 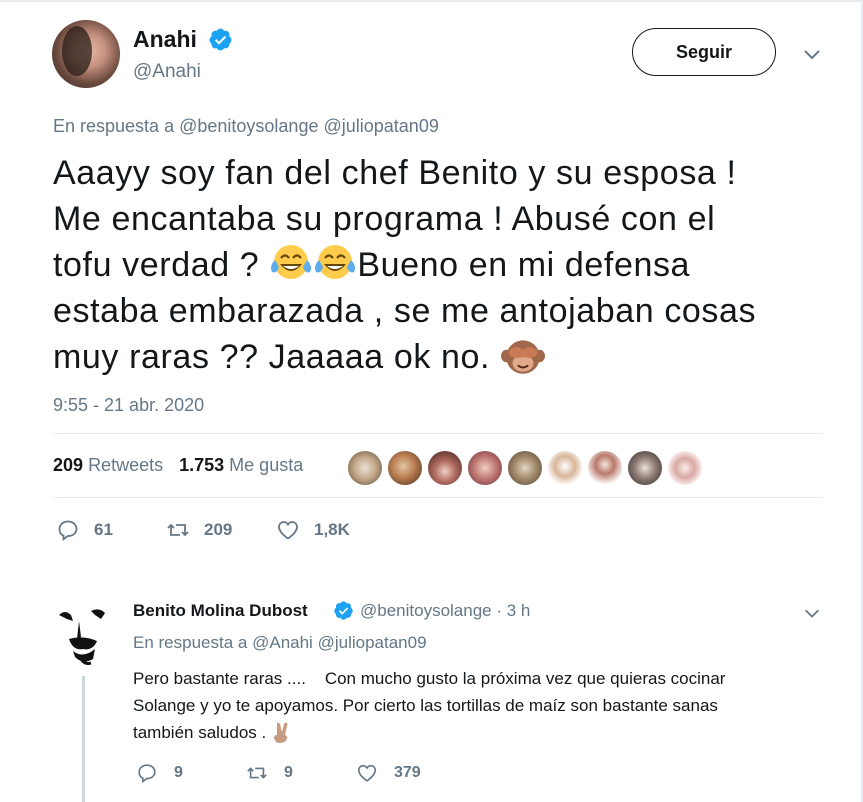 What do you see at coordinates (431, 1) in the screenshot?
I see `top-border` at bounding box center [431, 1].